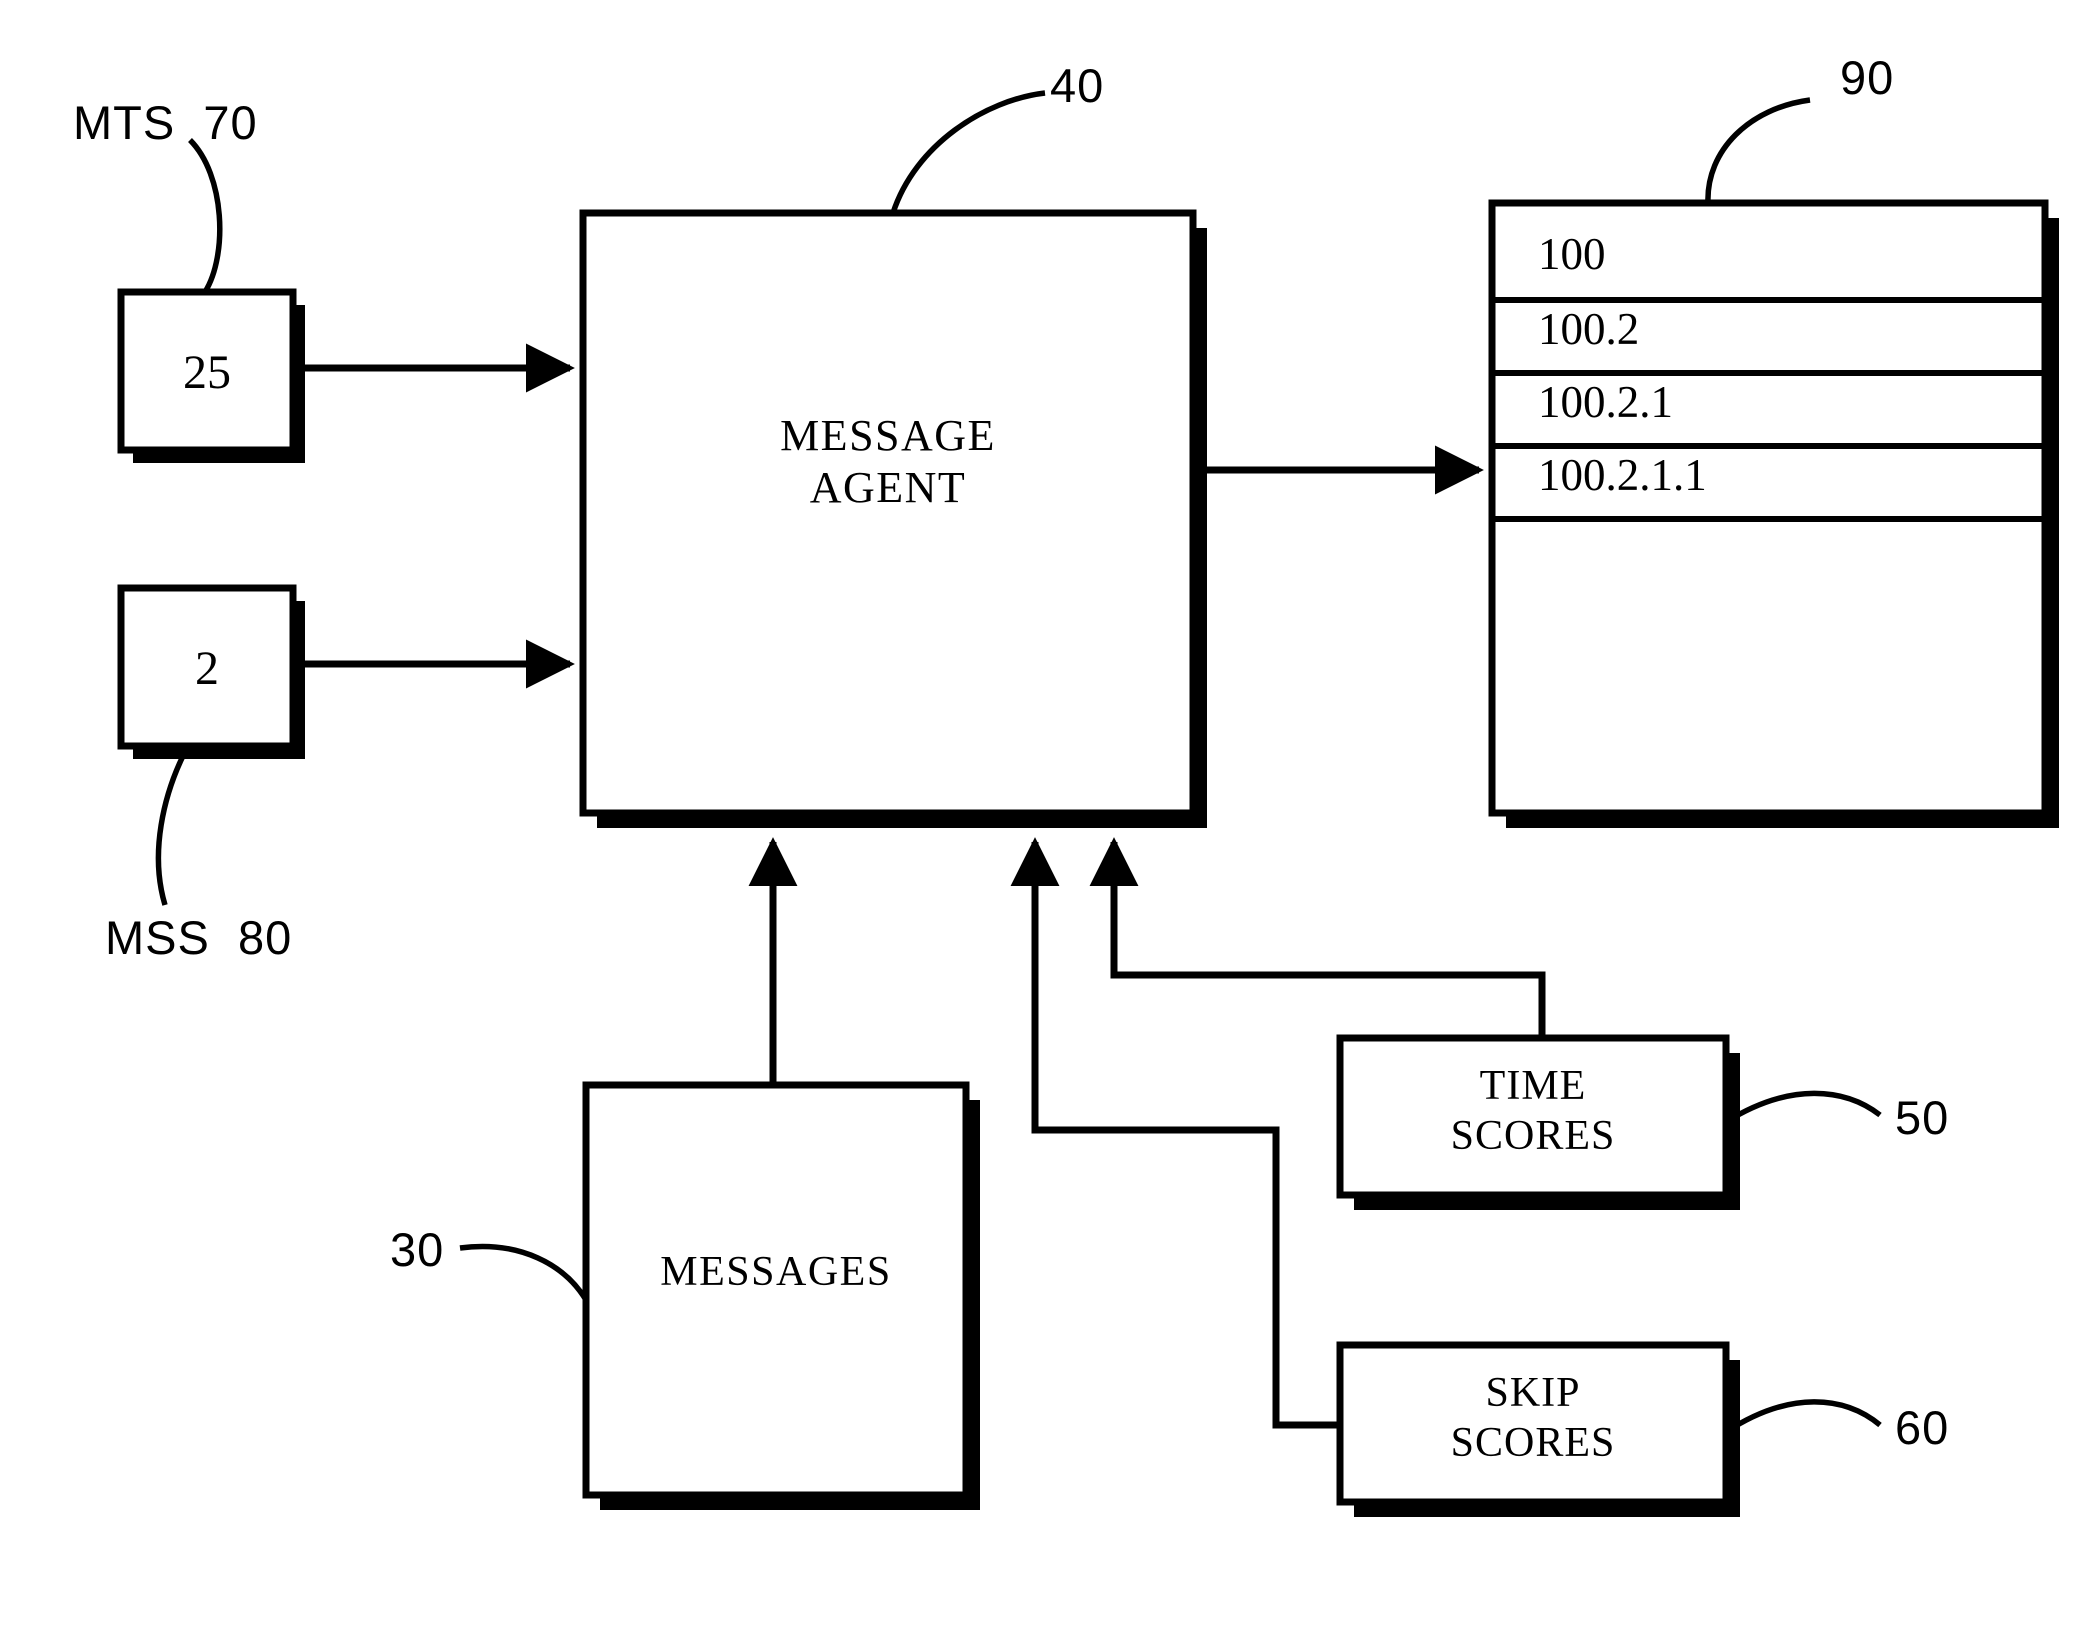 The height and width of the screenshot is (1629, 2088). I want to click on leader-line-table, so click(1758, 150).